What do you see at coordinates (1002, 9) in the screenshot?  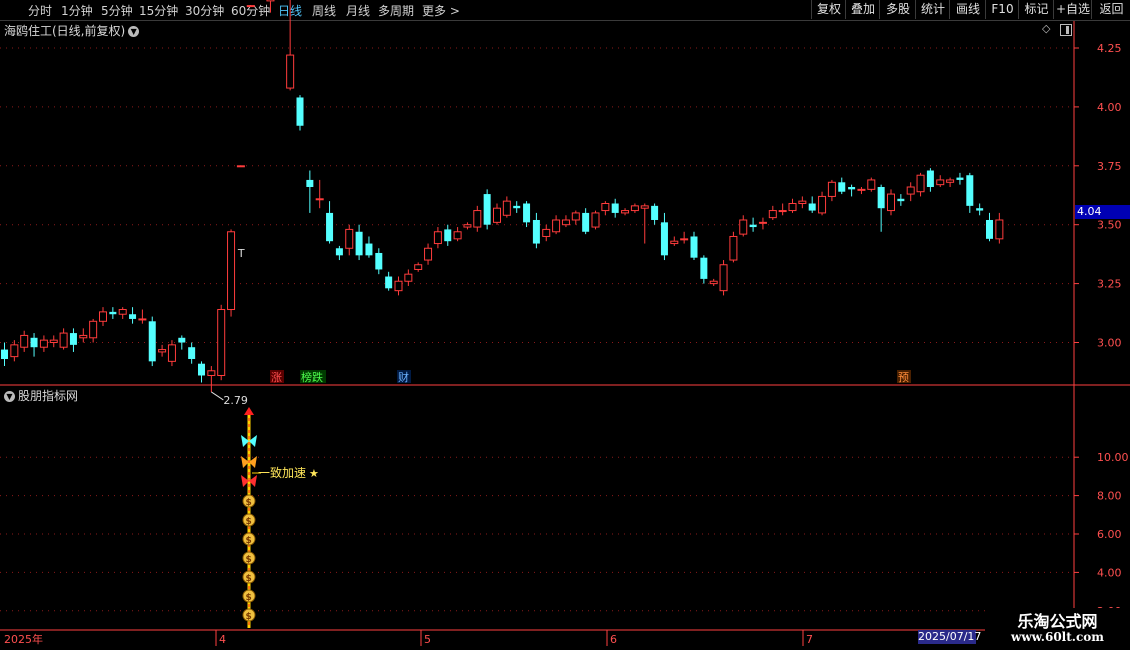 I see `toolbar-button-5: F10` at bounding box center [1002, 9].